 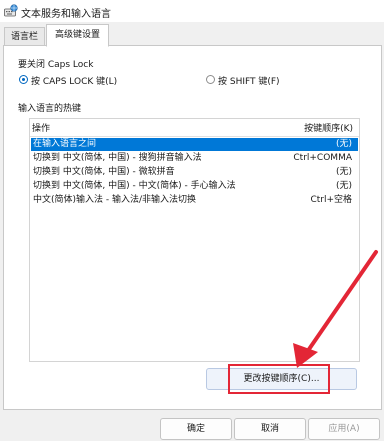 What do you see at coordinates (331, 200) in the screenshot?
I see `hotkey-row-key: Ctrl+空格` at bounding box center [331, 200].